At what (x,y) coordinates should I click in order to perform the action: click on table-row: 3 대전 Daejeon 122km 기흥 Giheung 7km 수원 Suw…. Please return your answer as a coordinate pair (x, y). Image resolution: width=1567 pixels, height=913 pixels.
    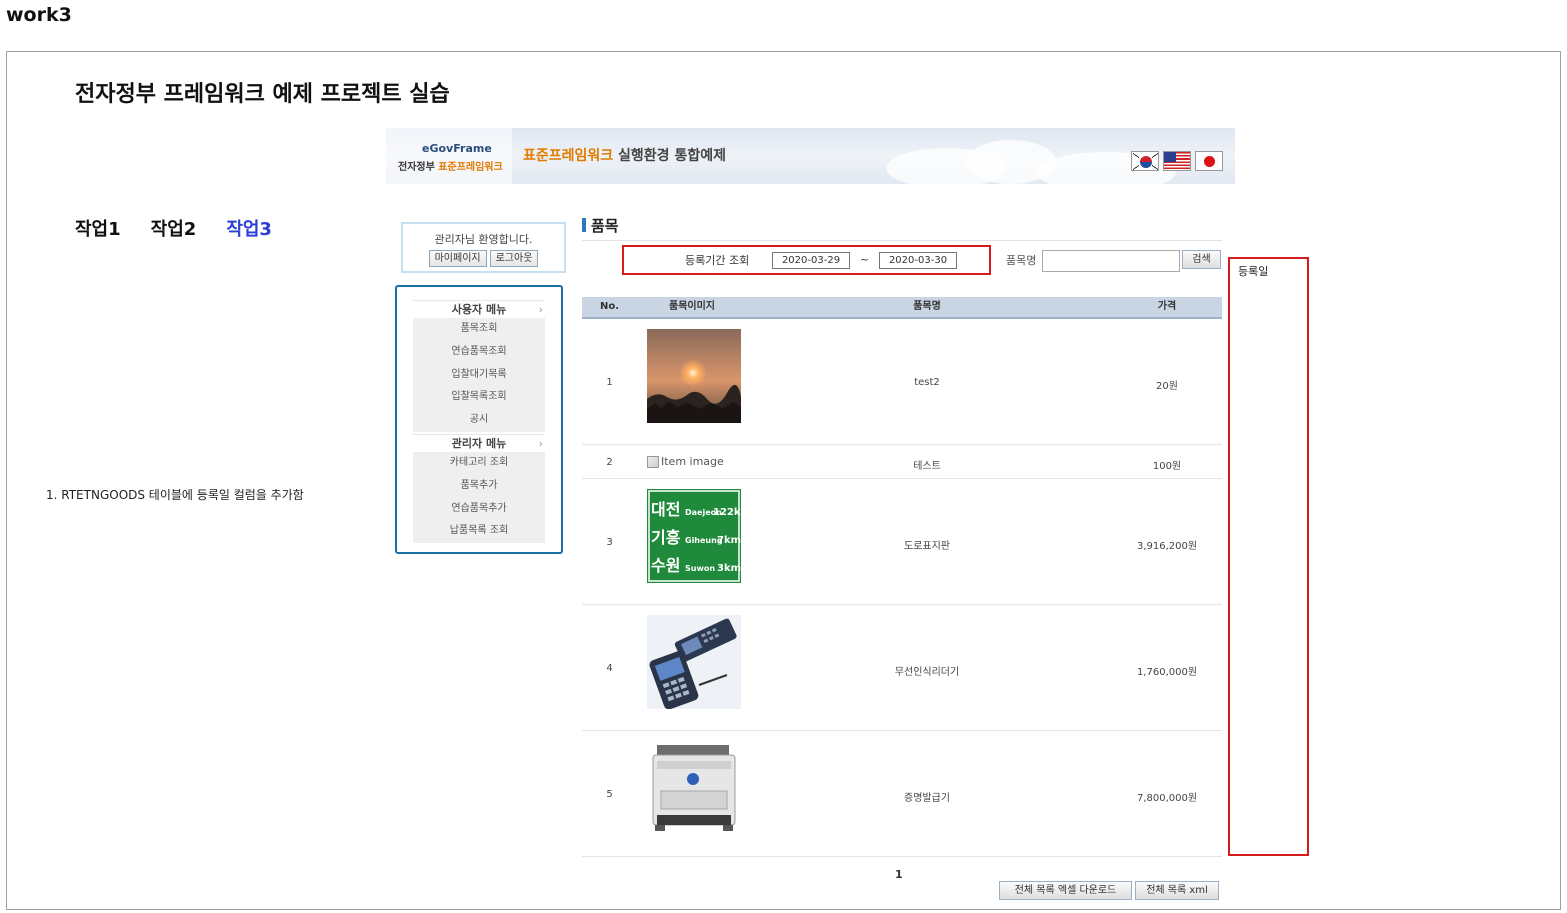
    Looking at the image, I should click on (902, 542).